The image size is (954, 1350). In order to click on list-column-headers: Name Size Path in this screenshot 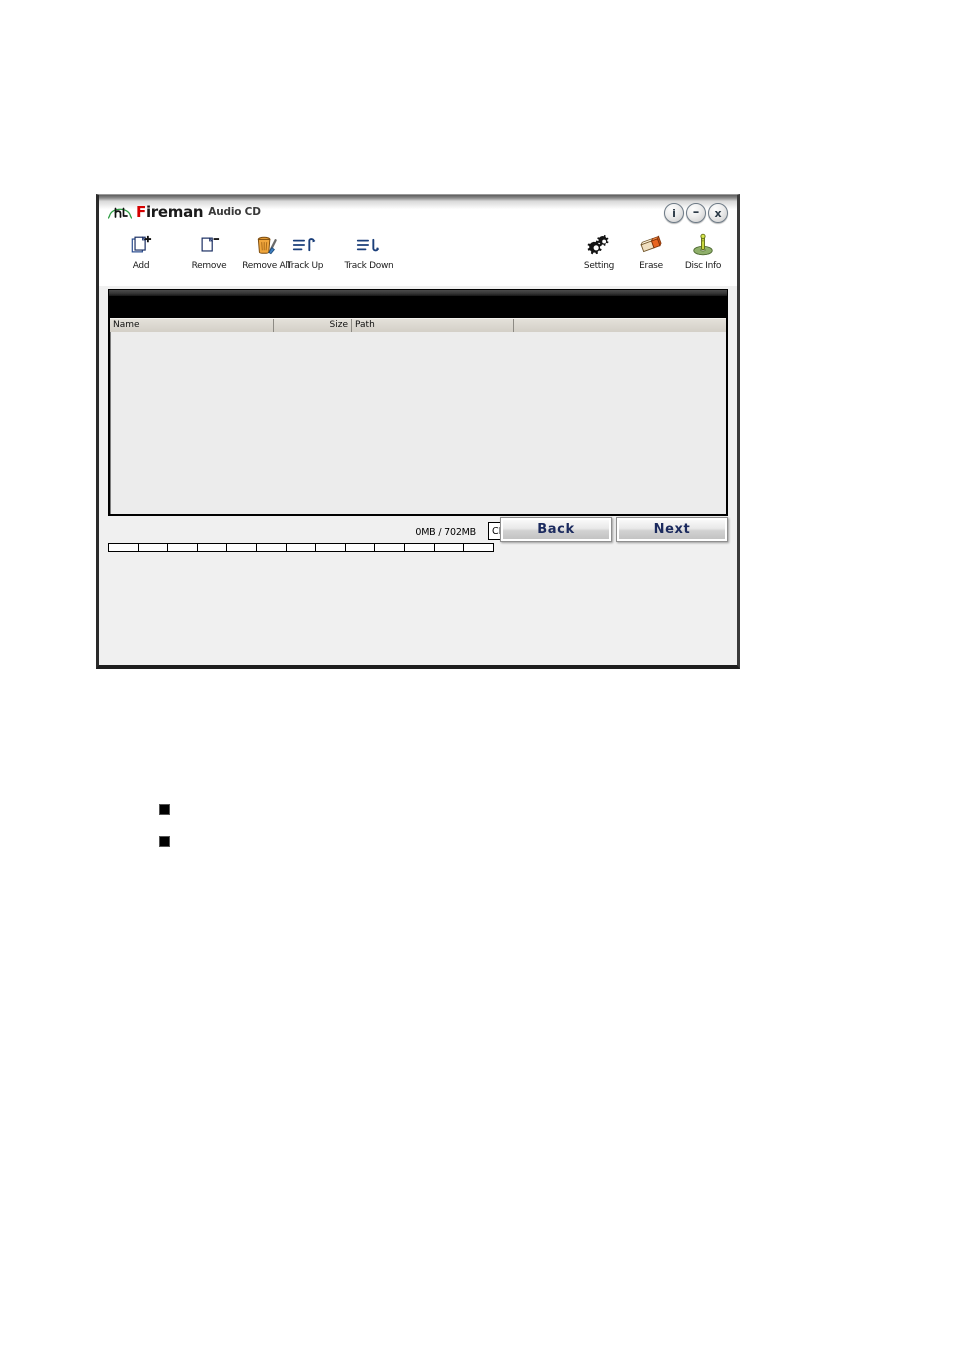, I will do `click(418, 325)`.